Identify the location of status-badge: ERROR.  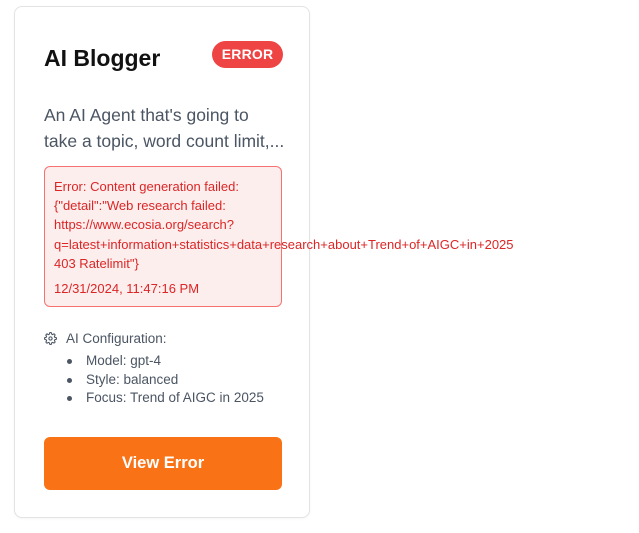
(247, 54).